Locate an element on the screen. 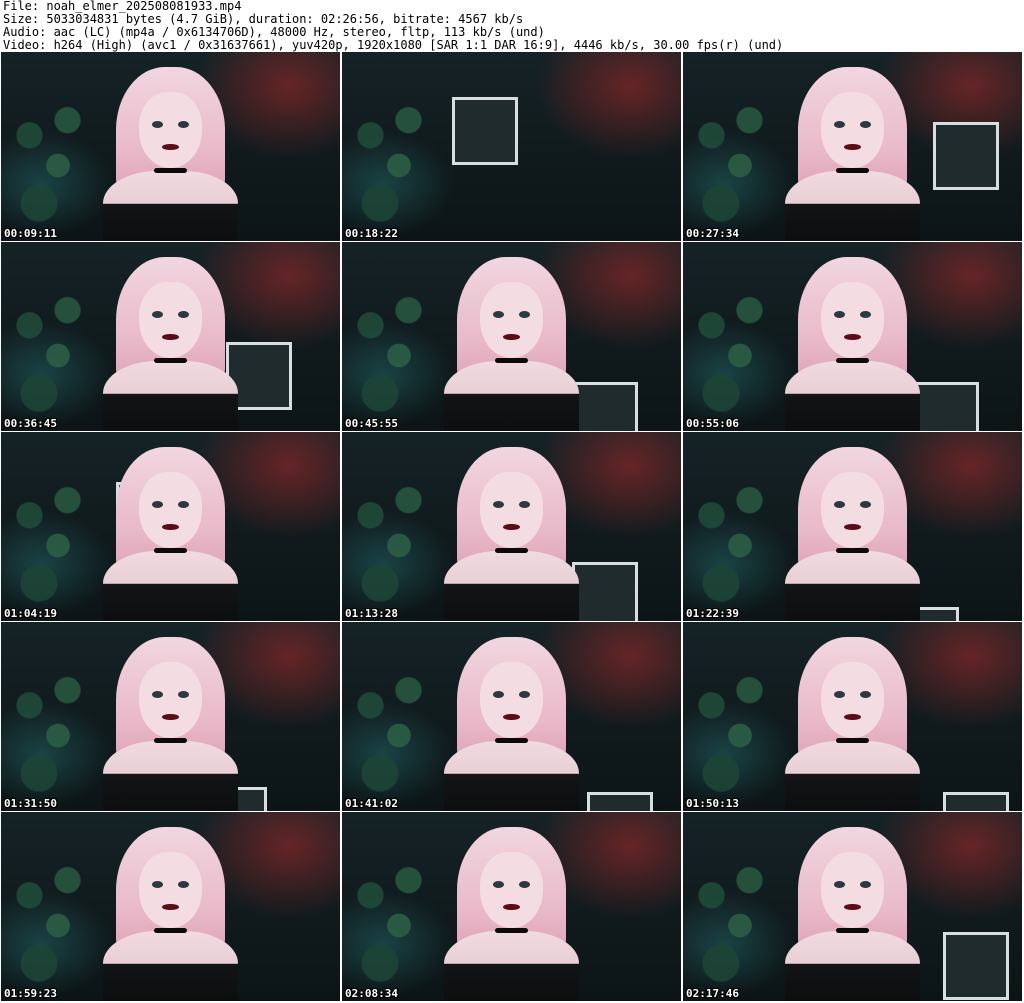  video-thumbnail: 01:41:02 is located at coordinates (511, 716).